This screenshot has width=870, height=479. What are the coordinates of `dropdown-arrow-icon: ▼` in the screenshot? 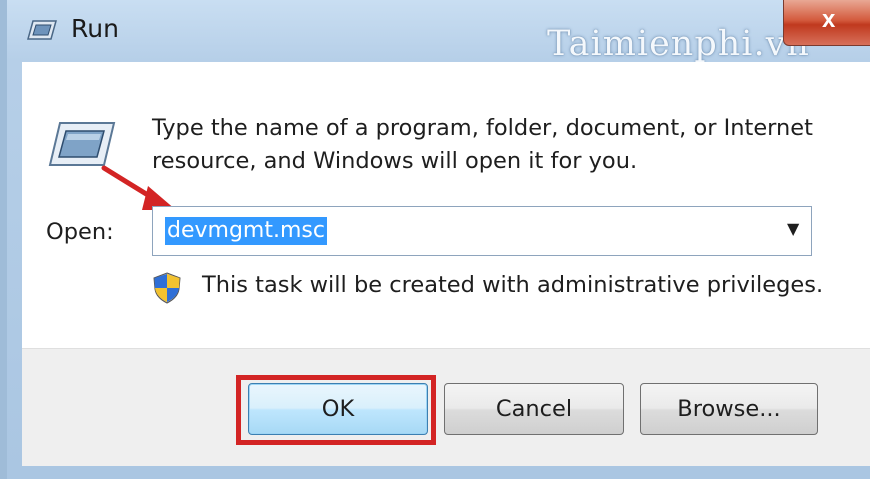 It's located at (793, 228).